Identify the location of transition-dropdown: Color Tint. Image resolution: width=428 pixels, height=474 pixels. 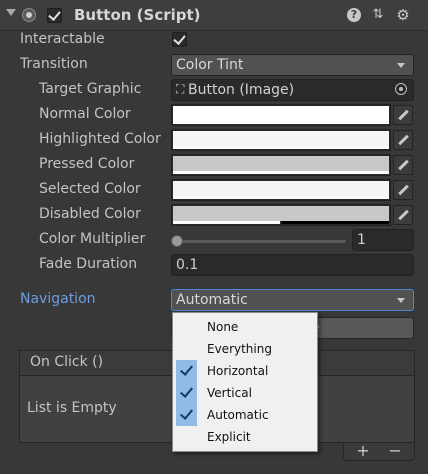
(292, 65).